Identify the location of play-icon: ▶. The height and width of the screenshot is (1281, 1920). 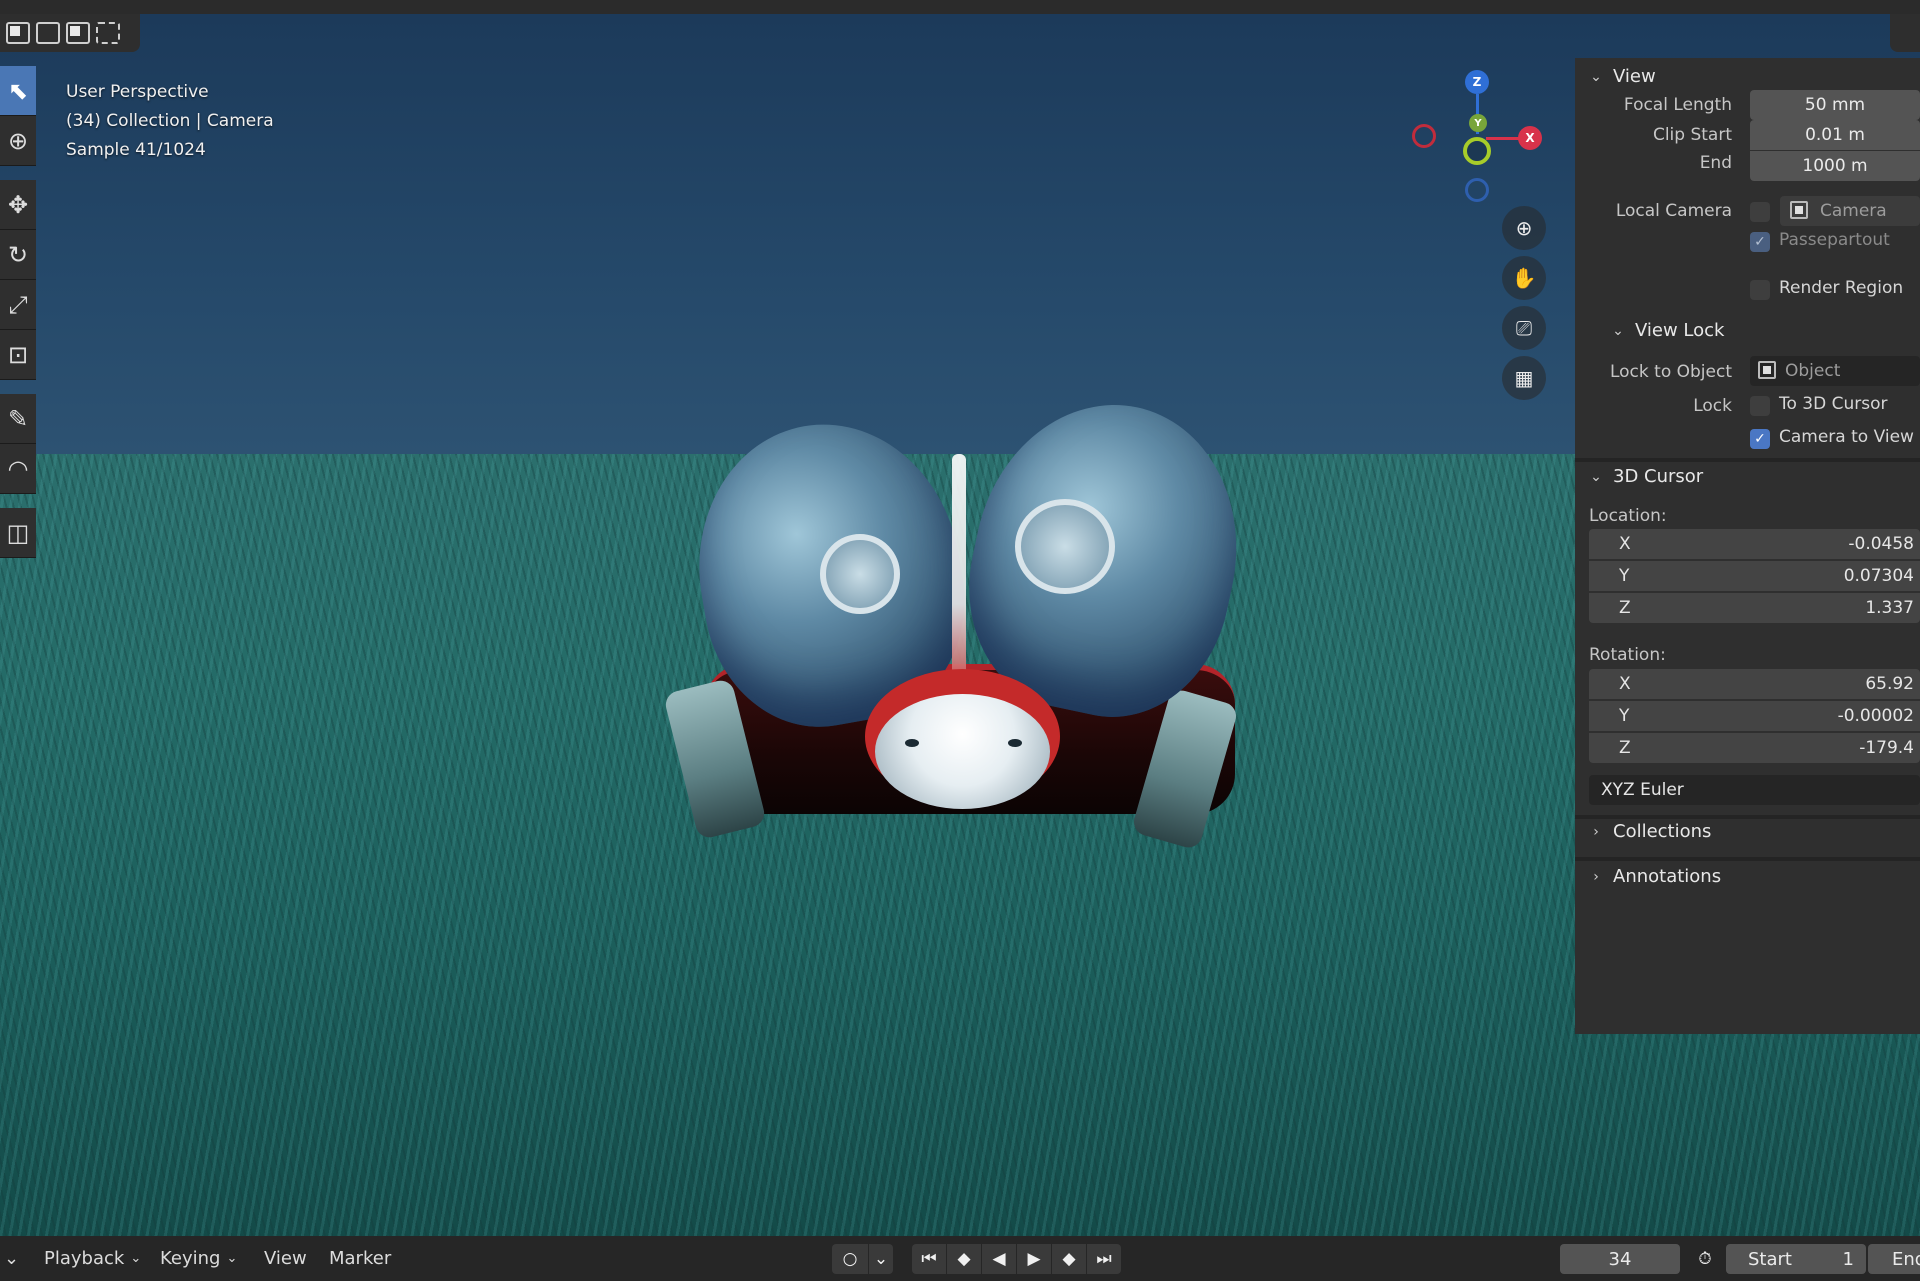
(1034, 1259).